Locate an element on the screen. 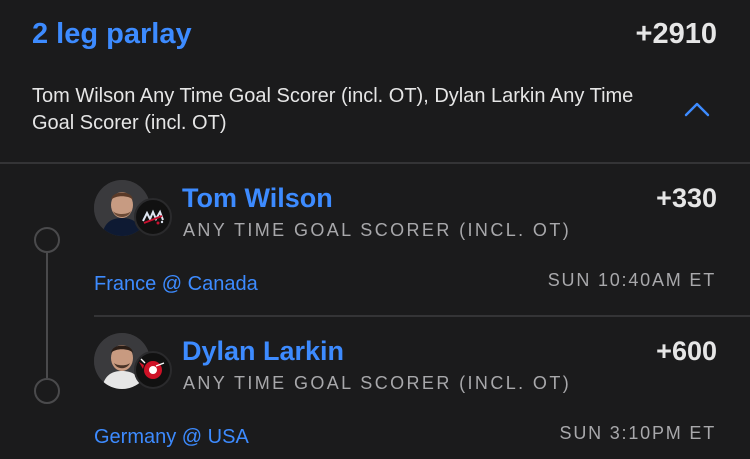  leg-odds: +600 is located at coordinates (686, 351).